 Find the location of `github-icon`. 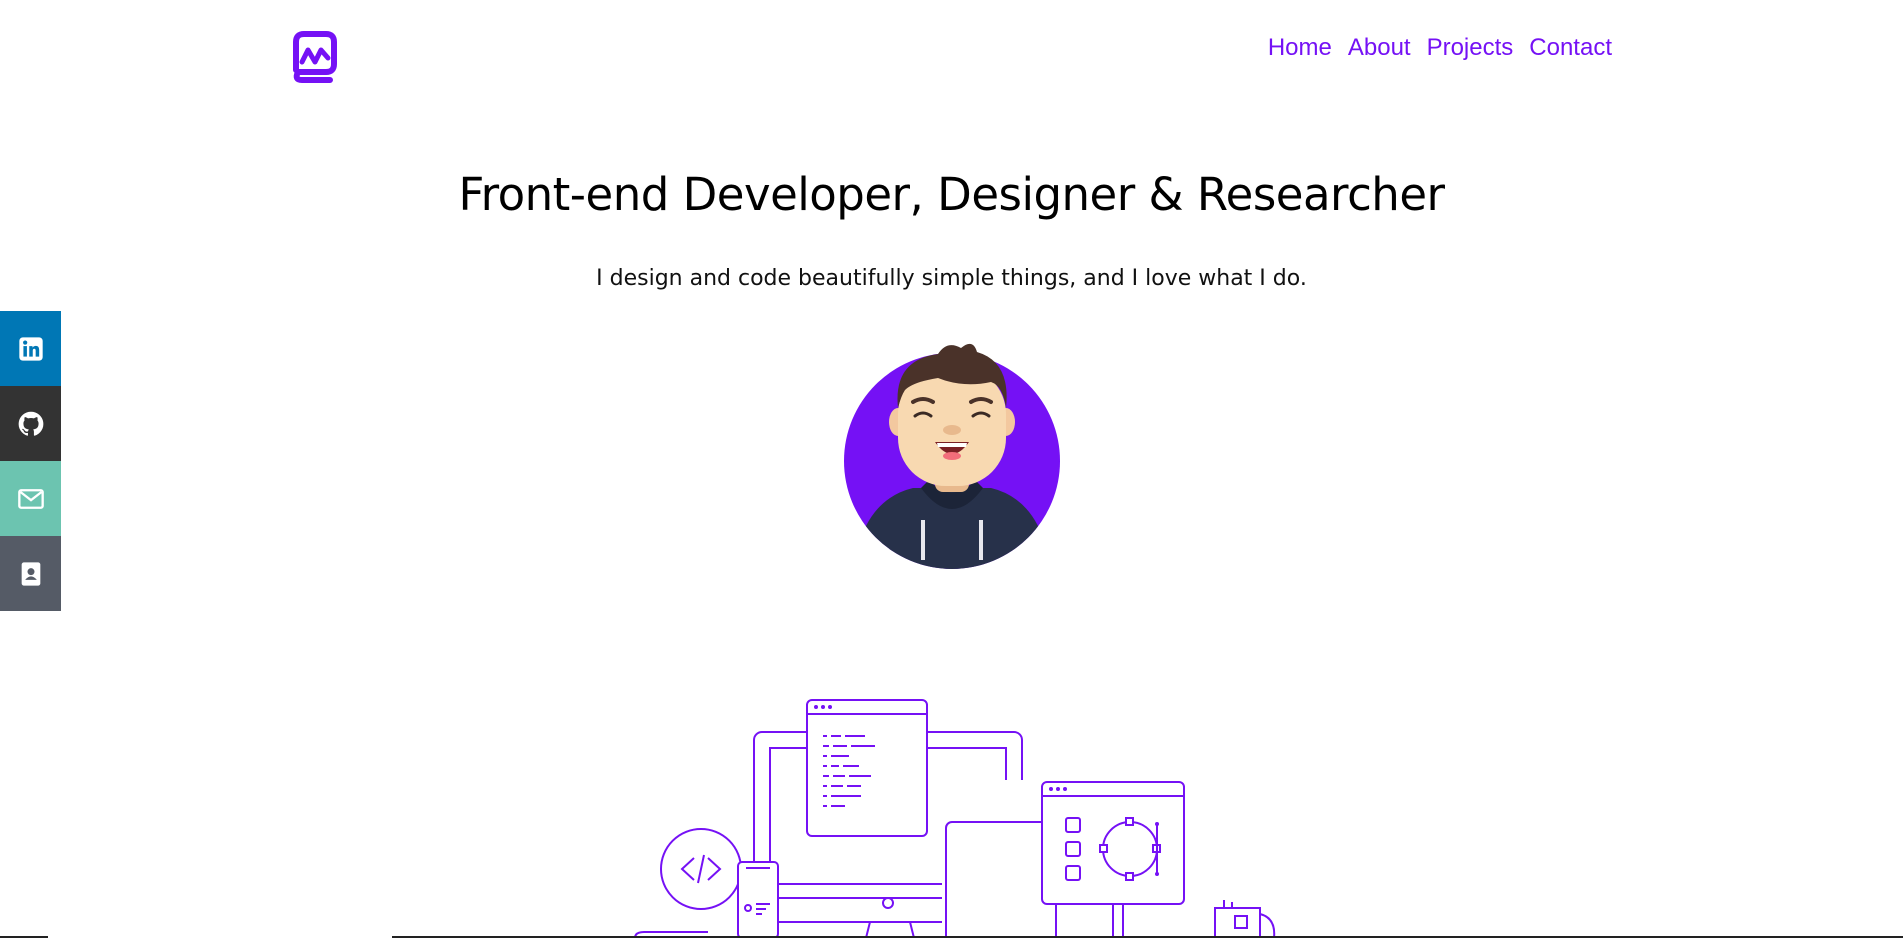

github-icon is located at coordinates (30, 423).